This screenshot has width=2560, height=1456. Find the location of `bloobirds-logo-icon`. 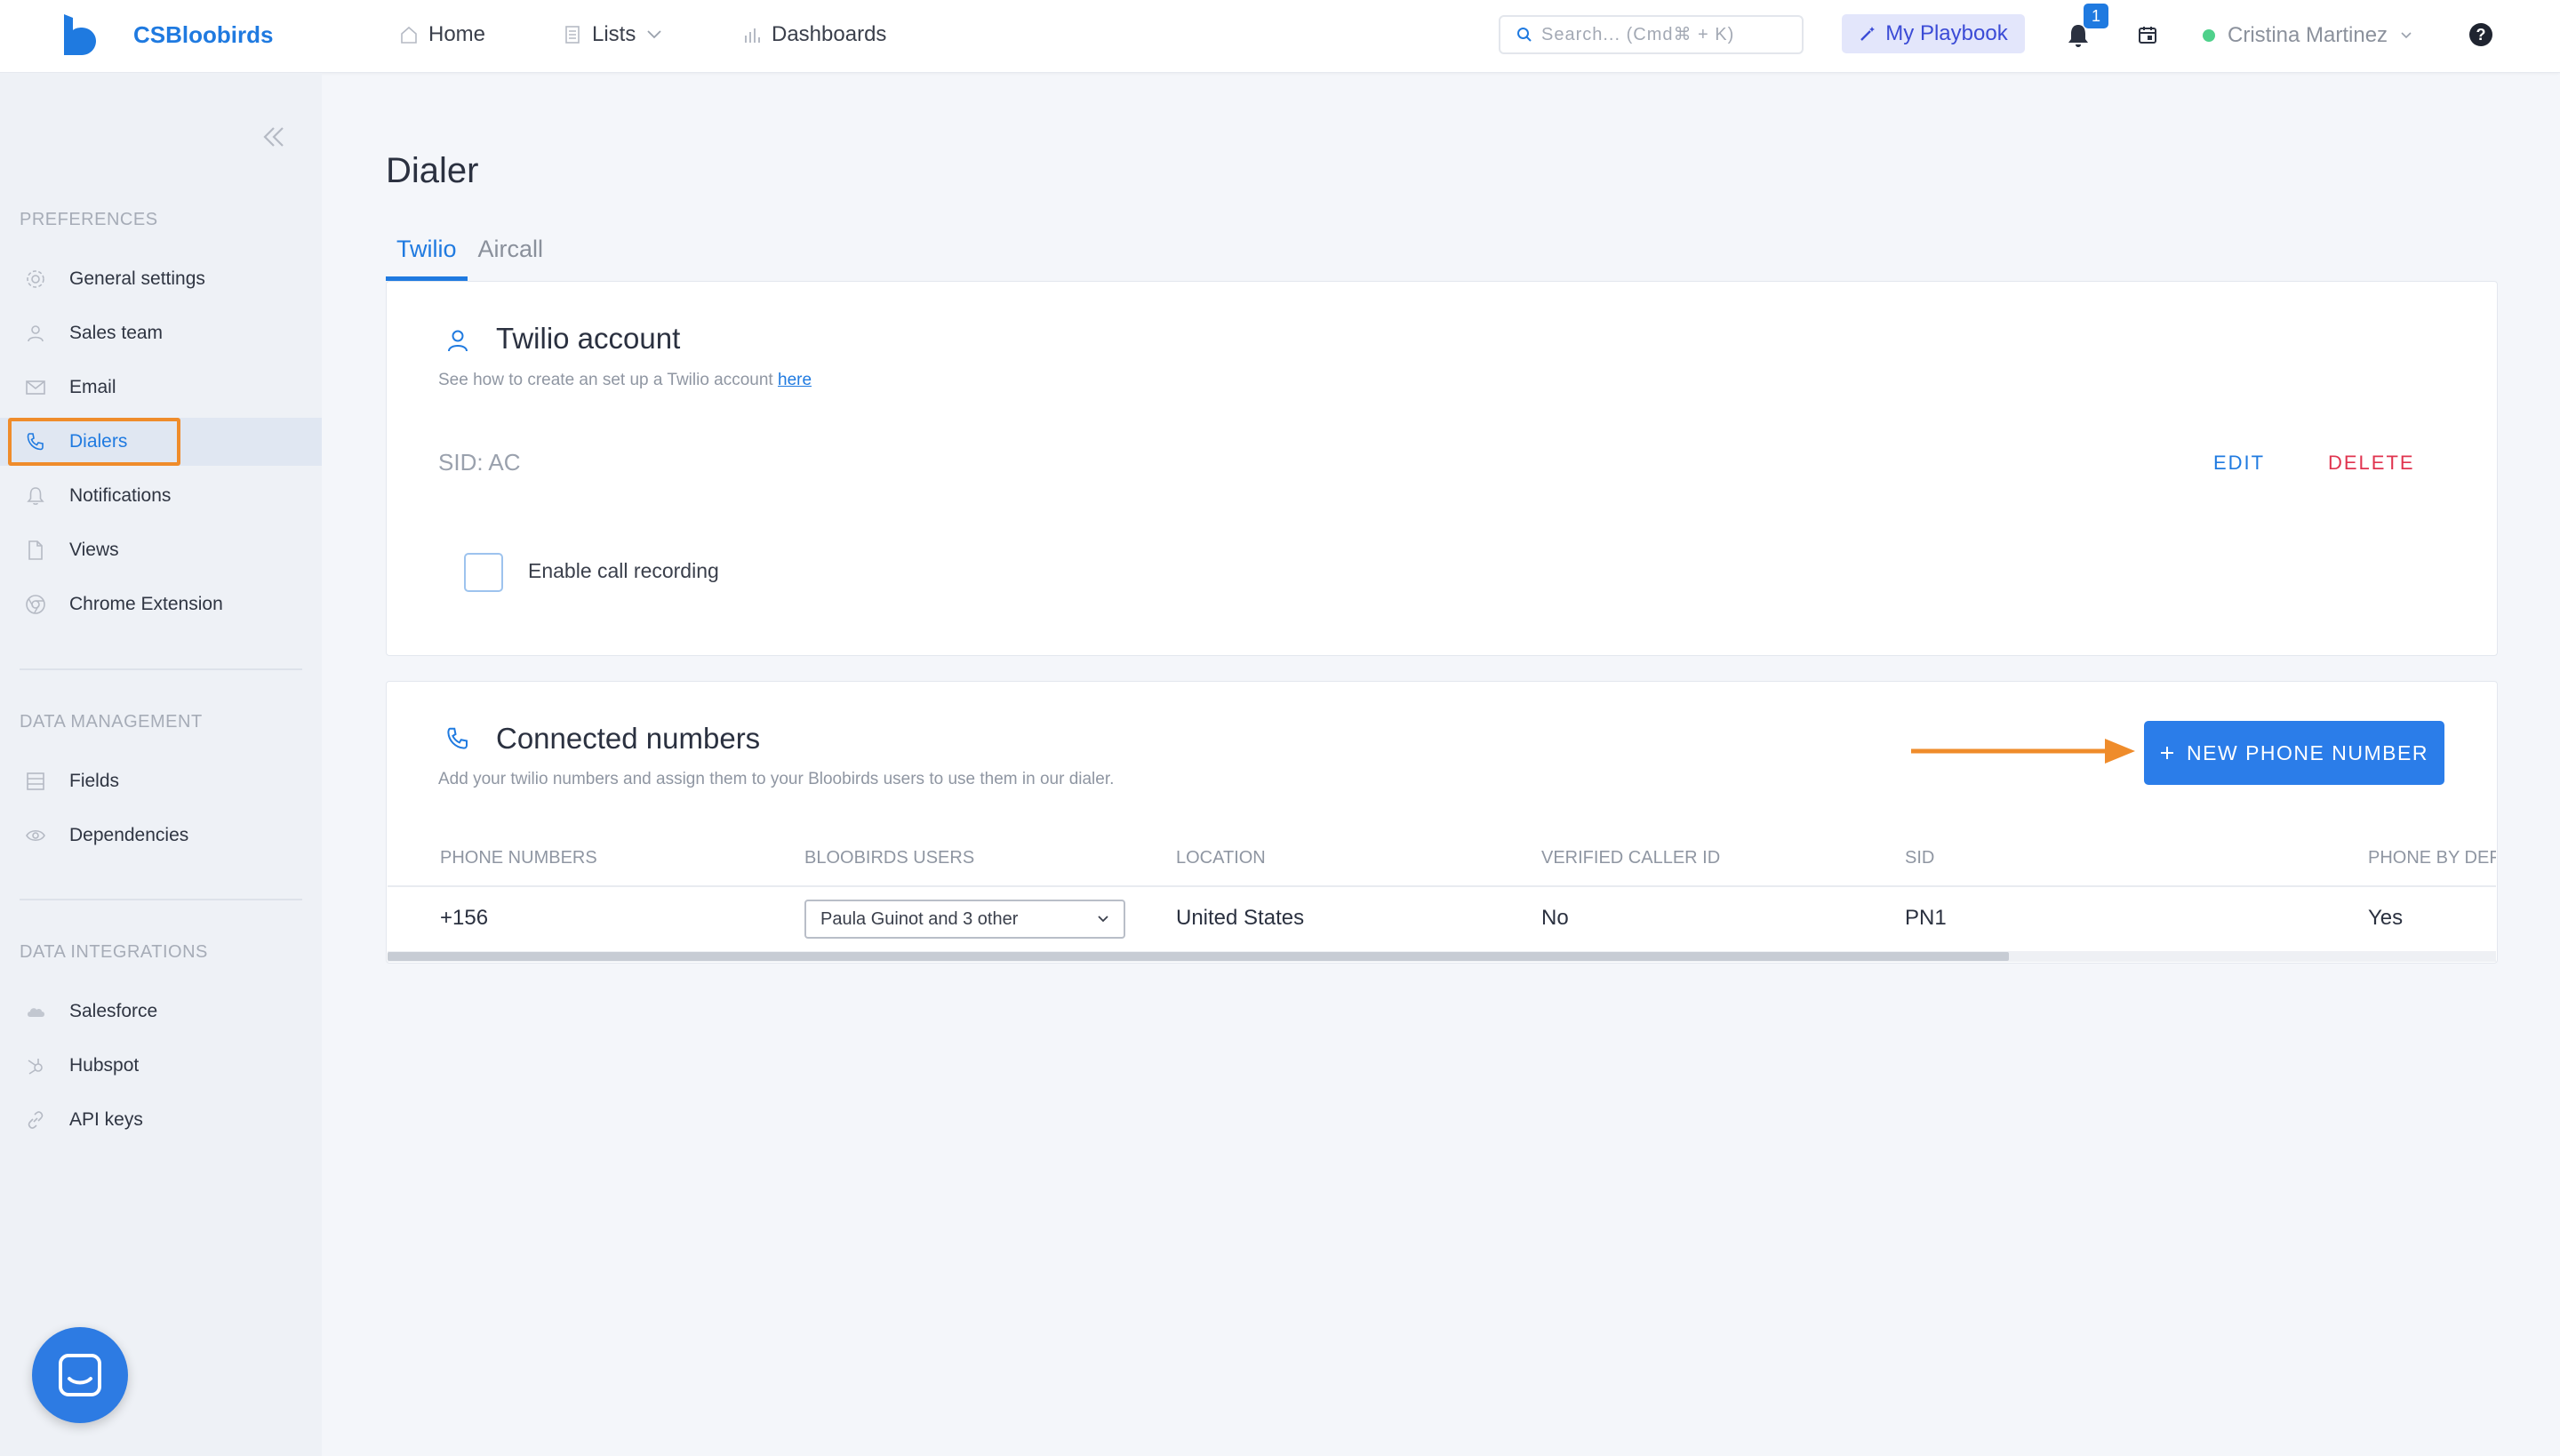

bloobirds-logo-icon is located at coordinates (79, 34).